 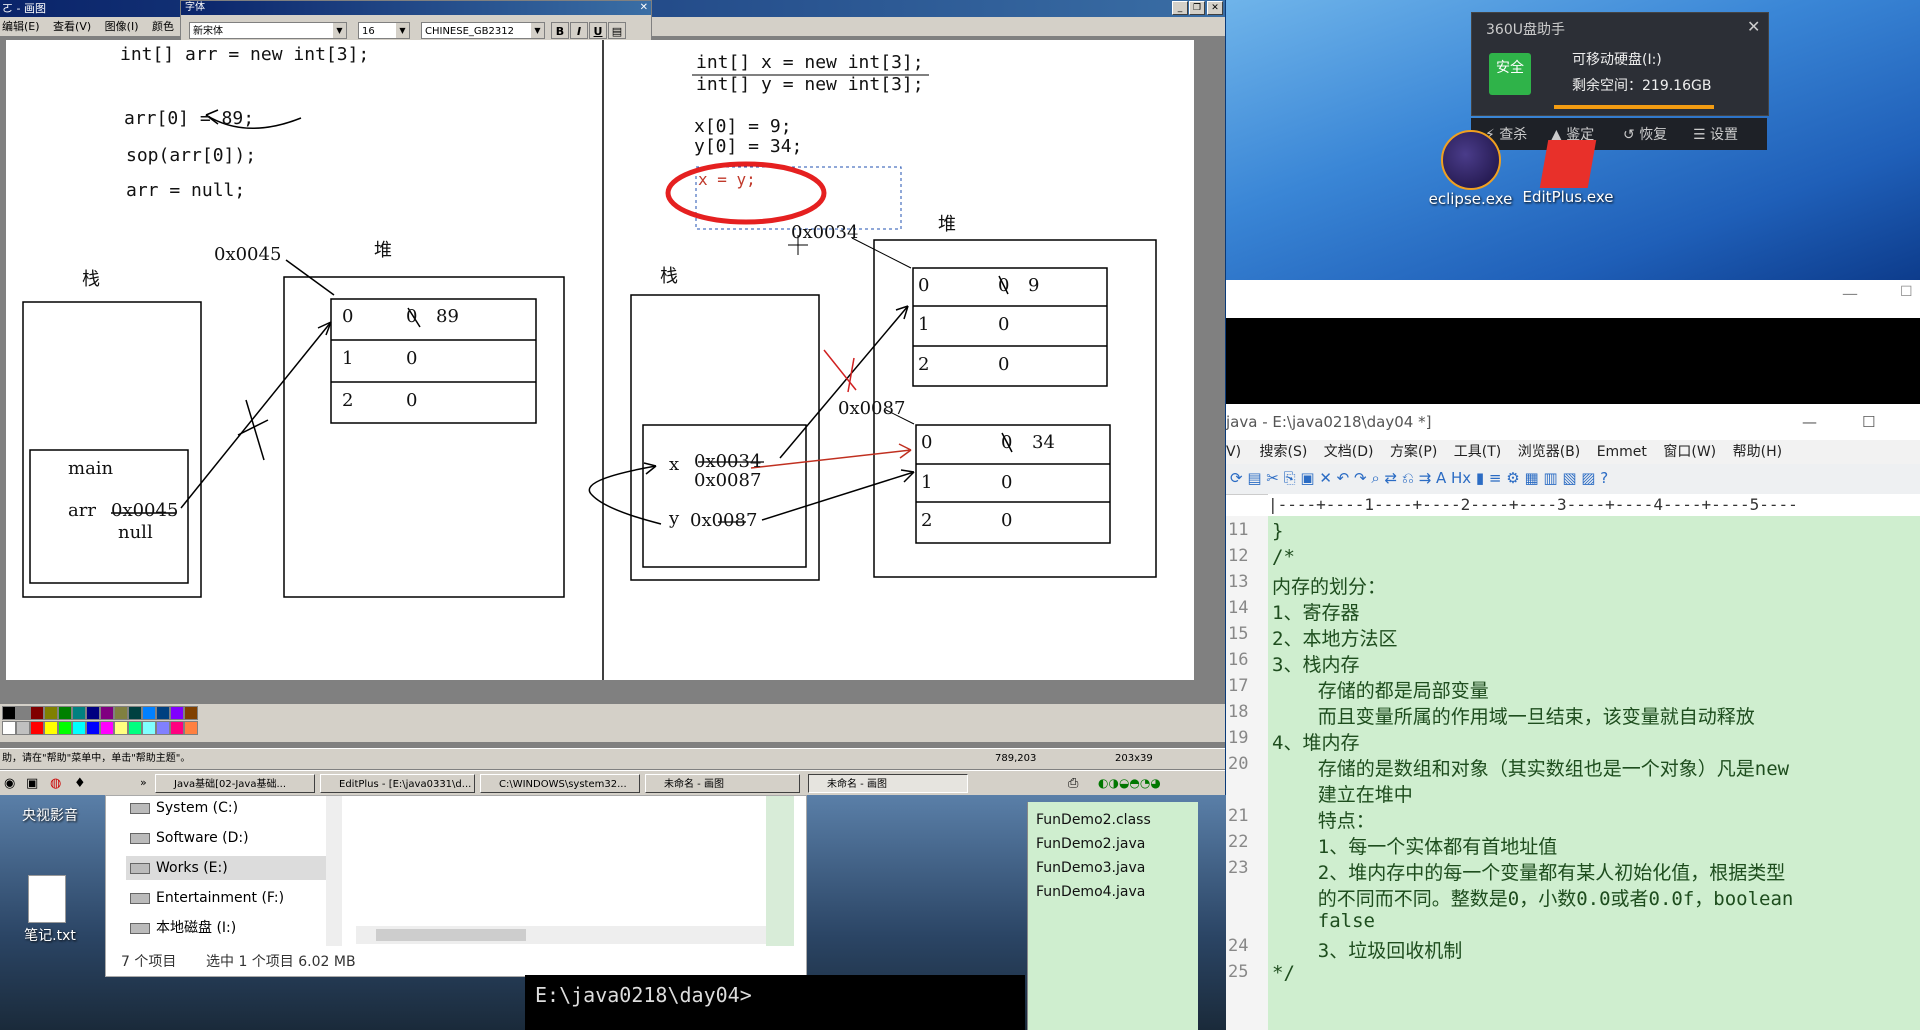 What do you see at coordinates (1349, 452) in the screenshot?
I see `menu-document: 文档(D)` at bounding box center [1349, 452].